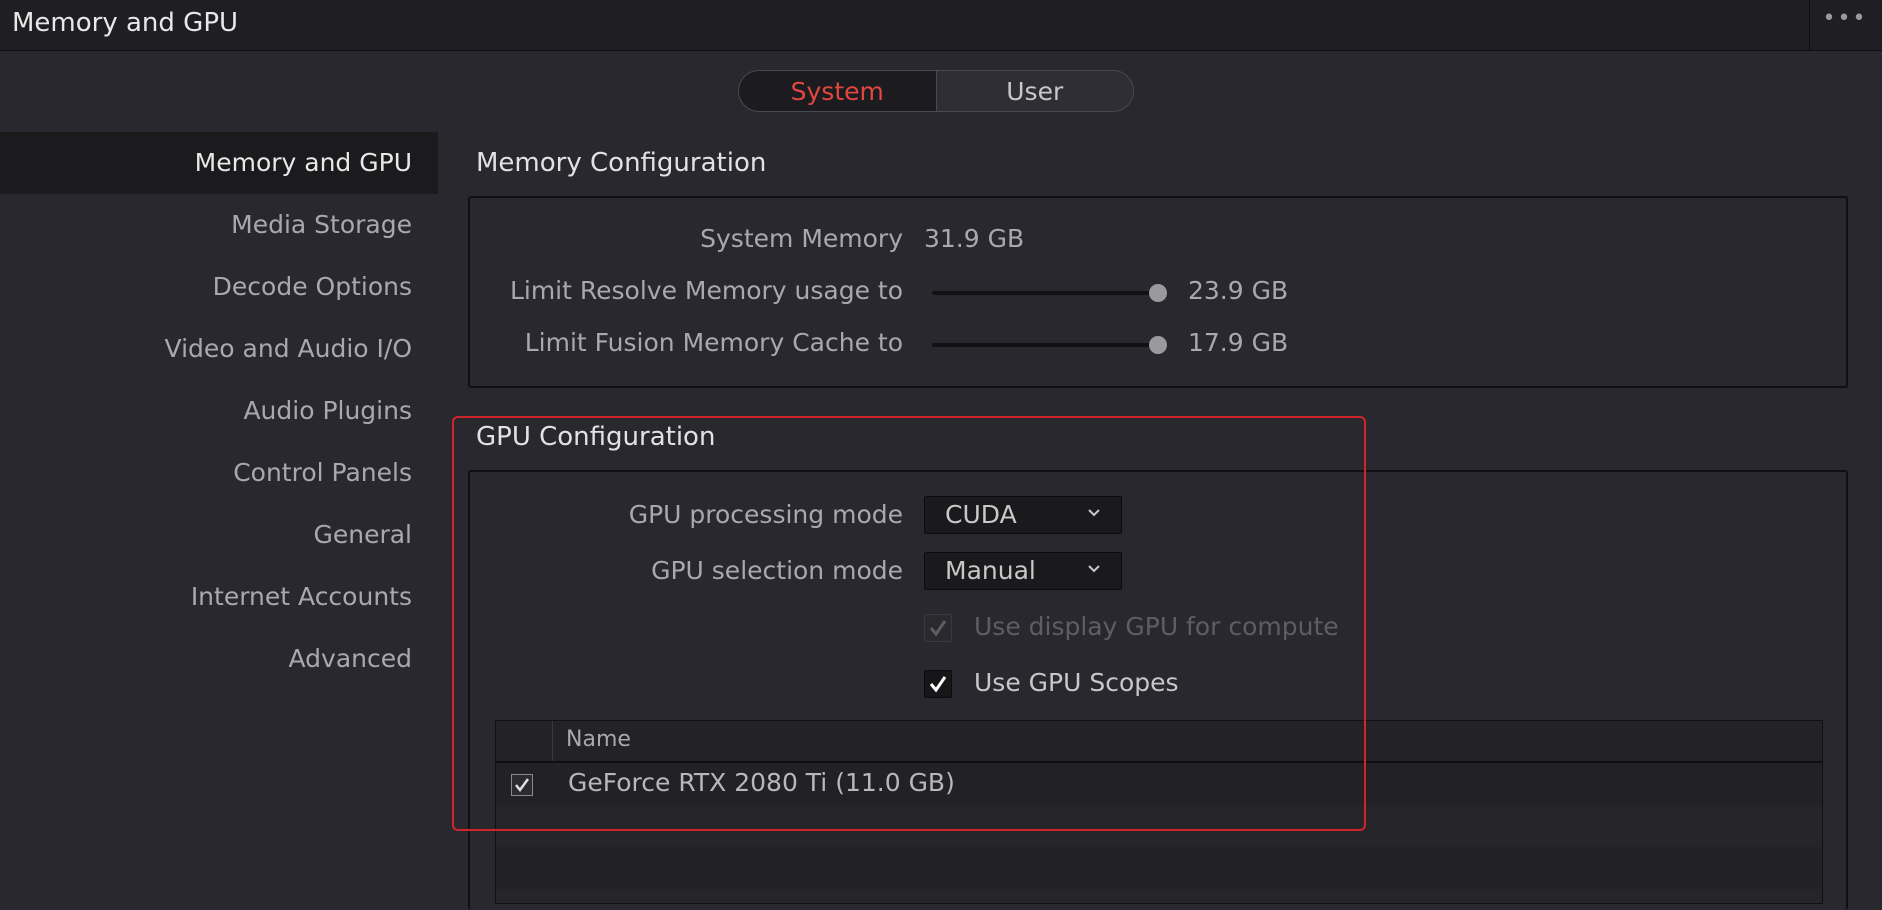 The image size is (1882, 910). I want to click on system-memory-label: System Memory, so click(801, 238).